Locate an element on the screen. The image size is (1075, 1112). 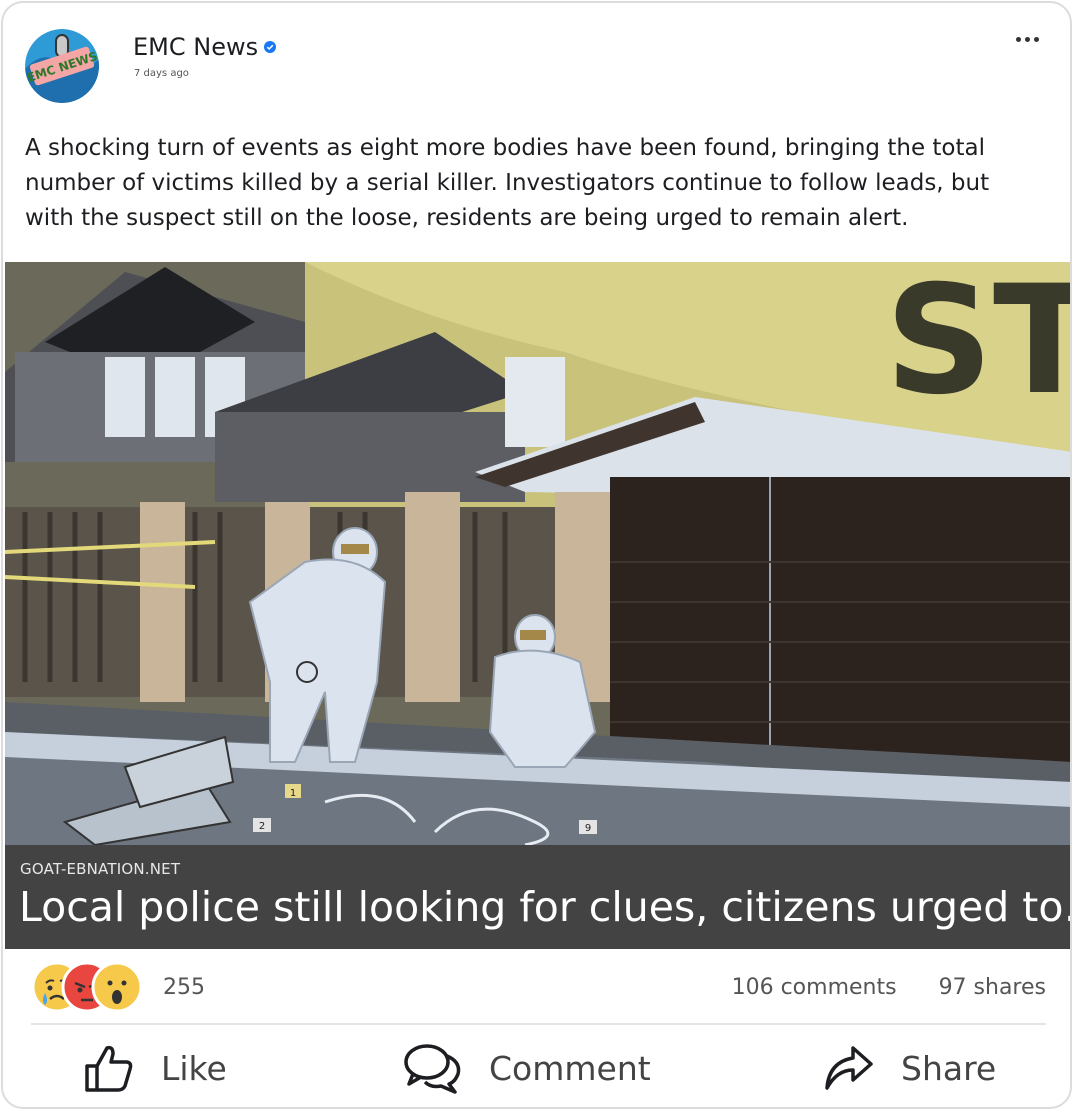
page-name: EMC News is located at coordinates (205, 47).